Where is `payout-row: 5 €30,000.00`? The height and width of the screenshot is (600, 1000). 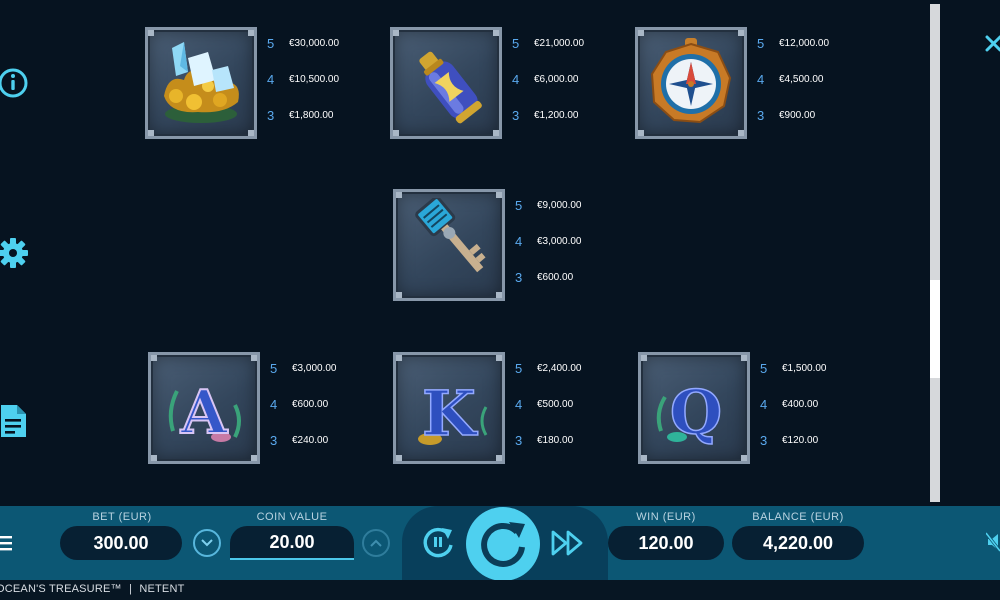 payout-row: 5 €30,000.00 is located at coordinates (303, 43).